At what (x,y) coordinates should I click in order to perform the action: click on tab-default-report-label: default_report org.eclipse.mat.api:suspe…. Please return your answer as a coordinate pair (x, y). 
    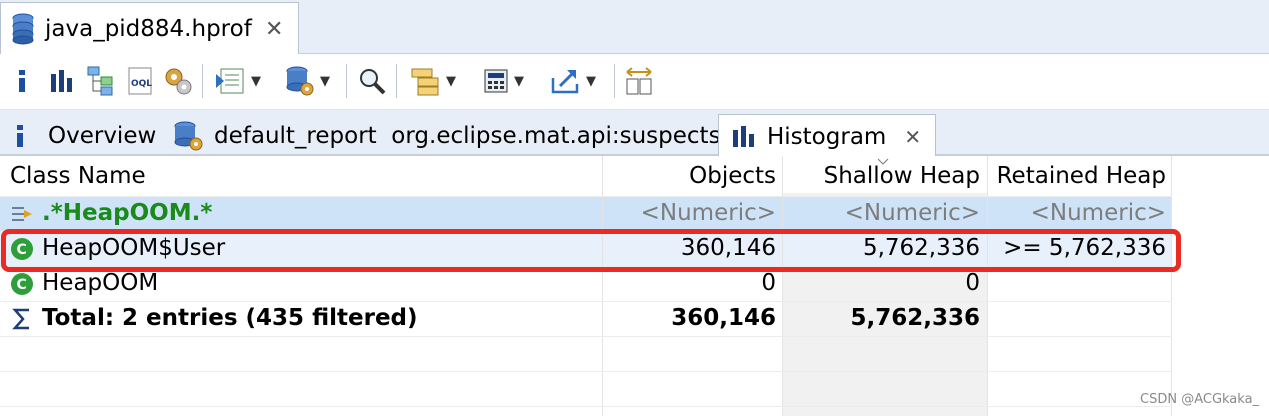
    Looking at the image, I should click on (467, 136).